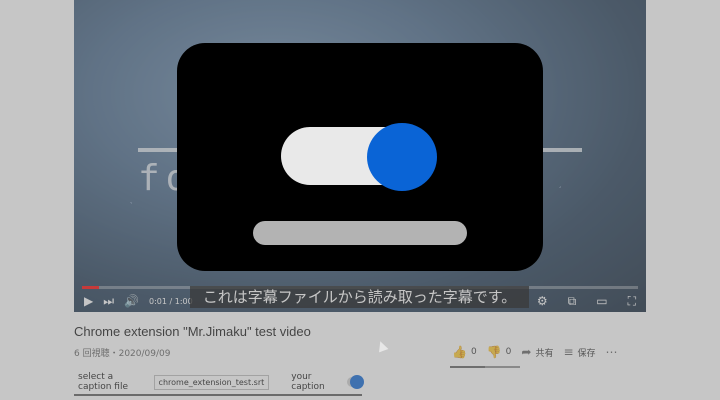  What do you see at coordinates (211, 382) in the screenshot?
I see `caption-file-input: chrome_extension_test.srt` at bounding box center [211, 382].